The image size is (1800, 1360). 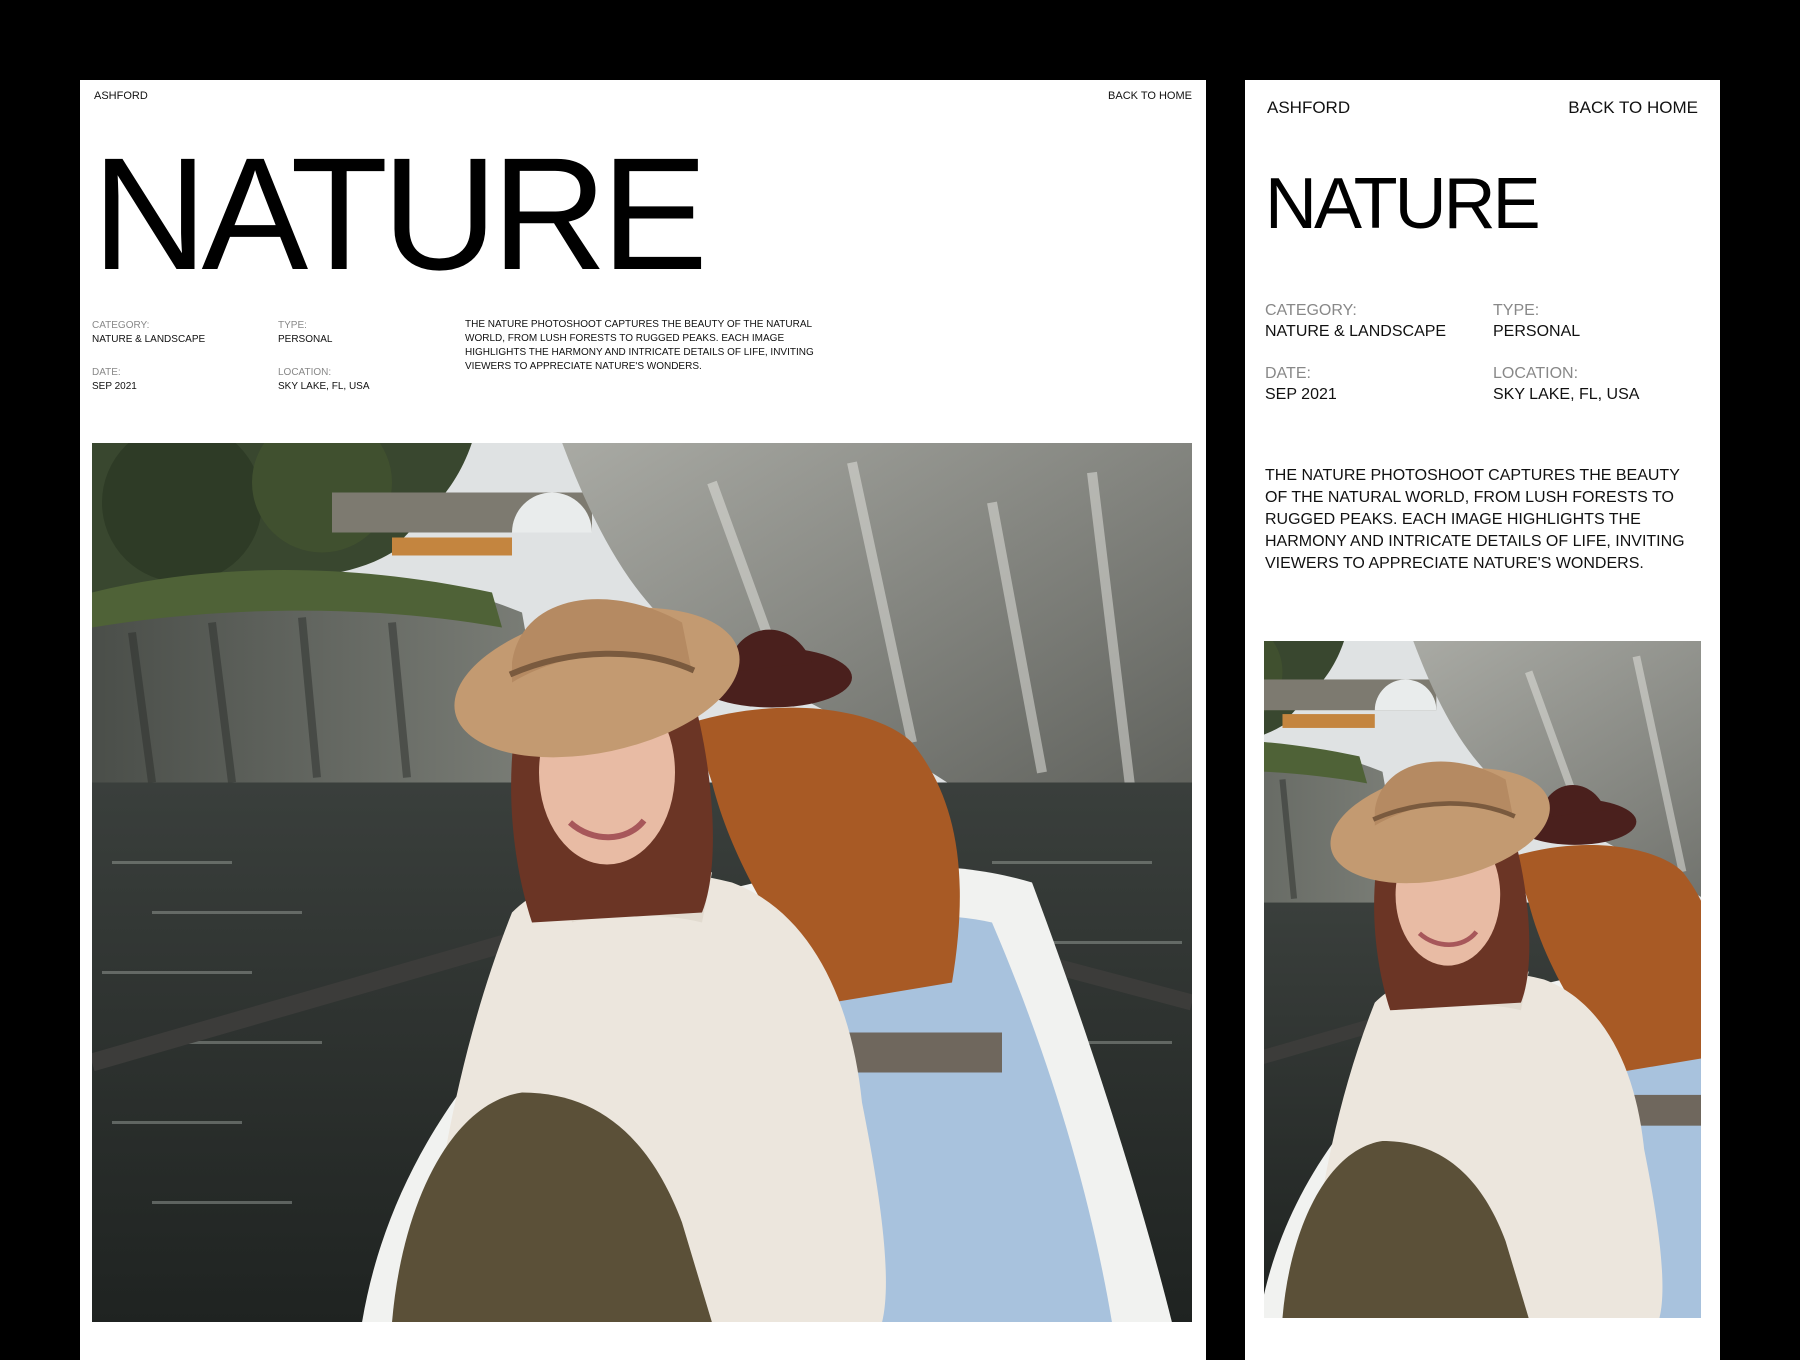 What do you see at coordinates (324, 379) in the screenshot?
I see `meta-location: LOCATION: SKY LAKE, FL, USA` at bounding box center [324, 379].